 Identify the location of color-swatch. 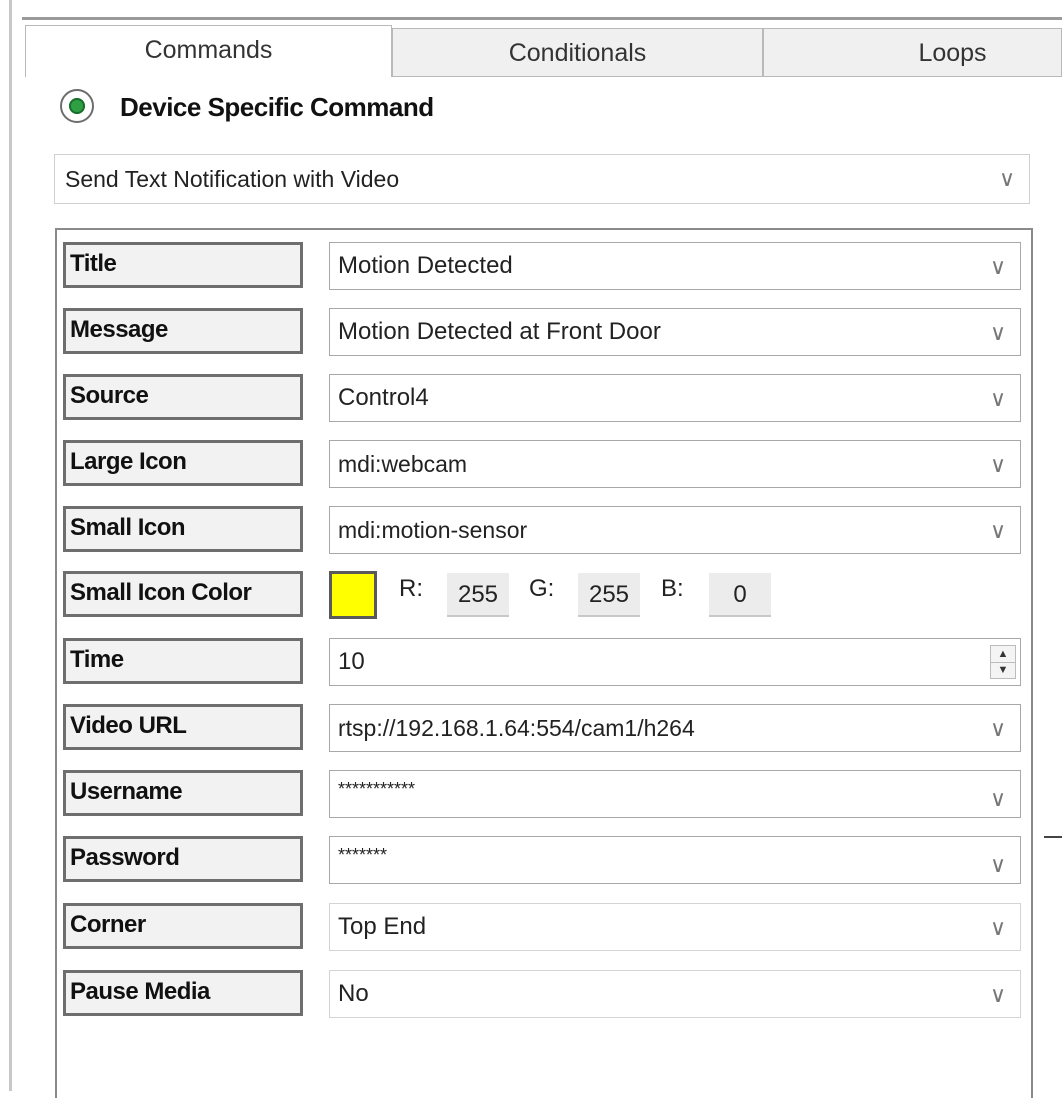
(353, 595).